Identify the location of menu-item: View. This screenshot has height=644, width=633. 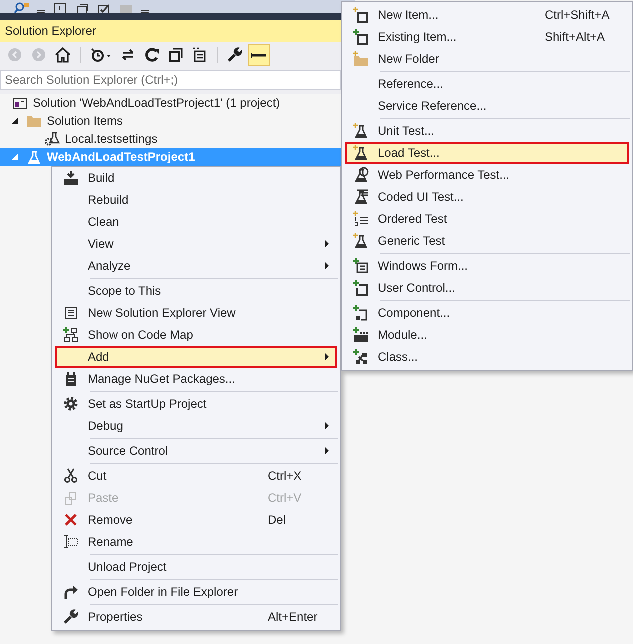
(196, 244).